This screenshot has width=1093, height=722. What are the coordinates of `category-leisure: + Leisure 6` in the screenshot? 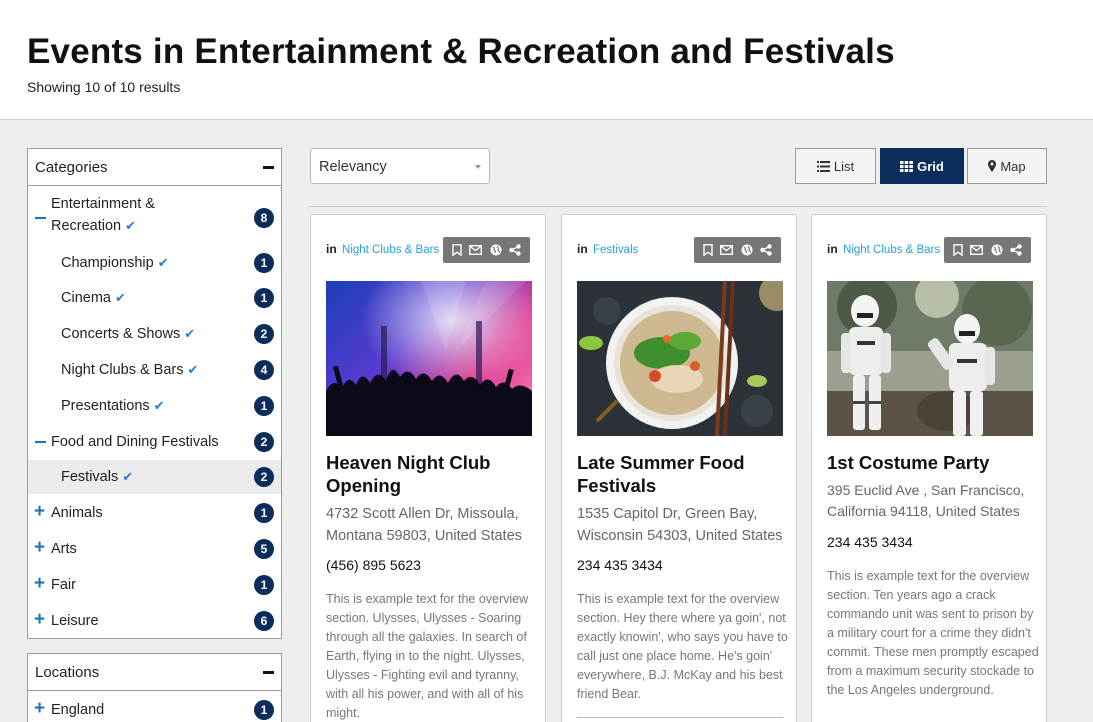 It's located at (154, 621).